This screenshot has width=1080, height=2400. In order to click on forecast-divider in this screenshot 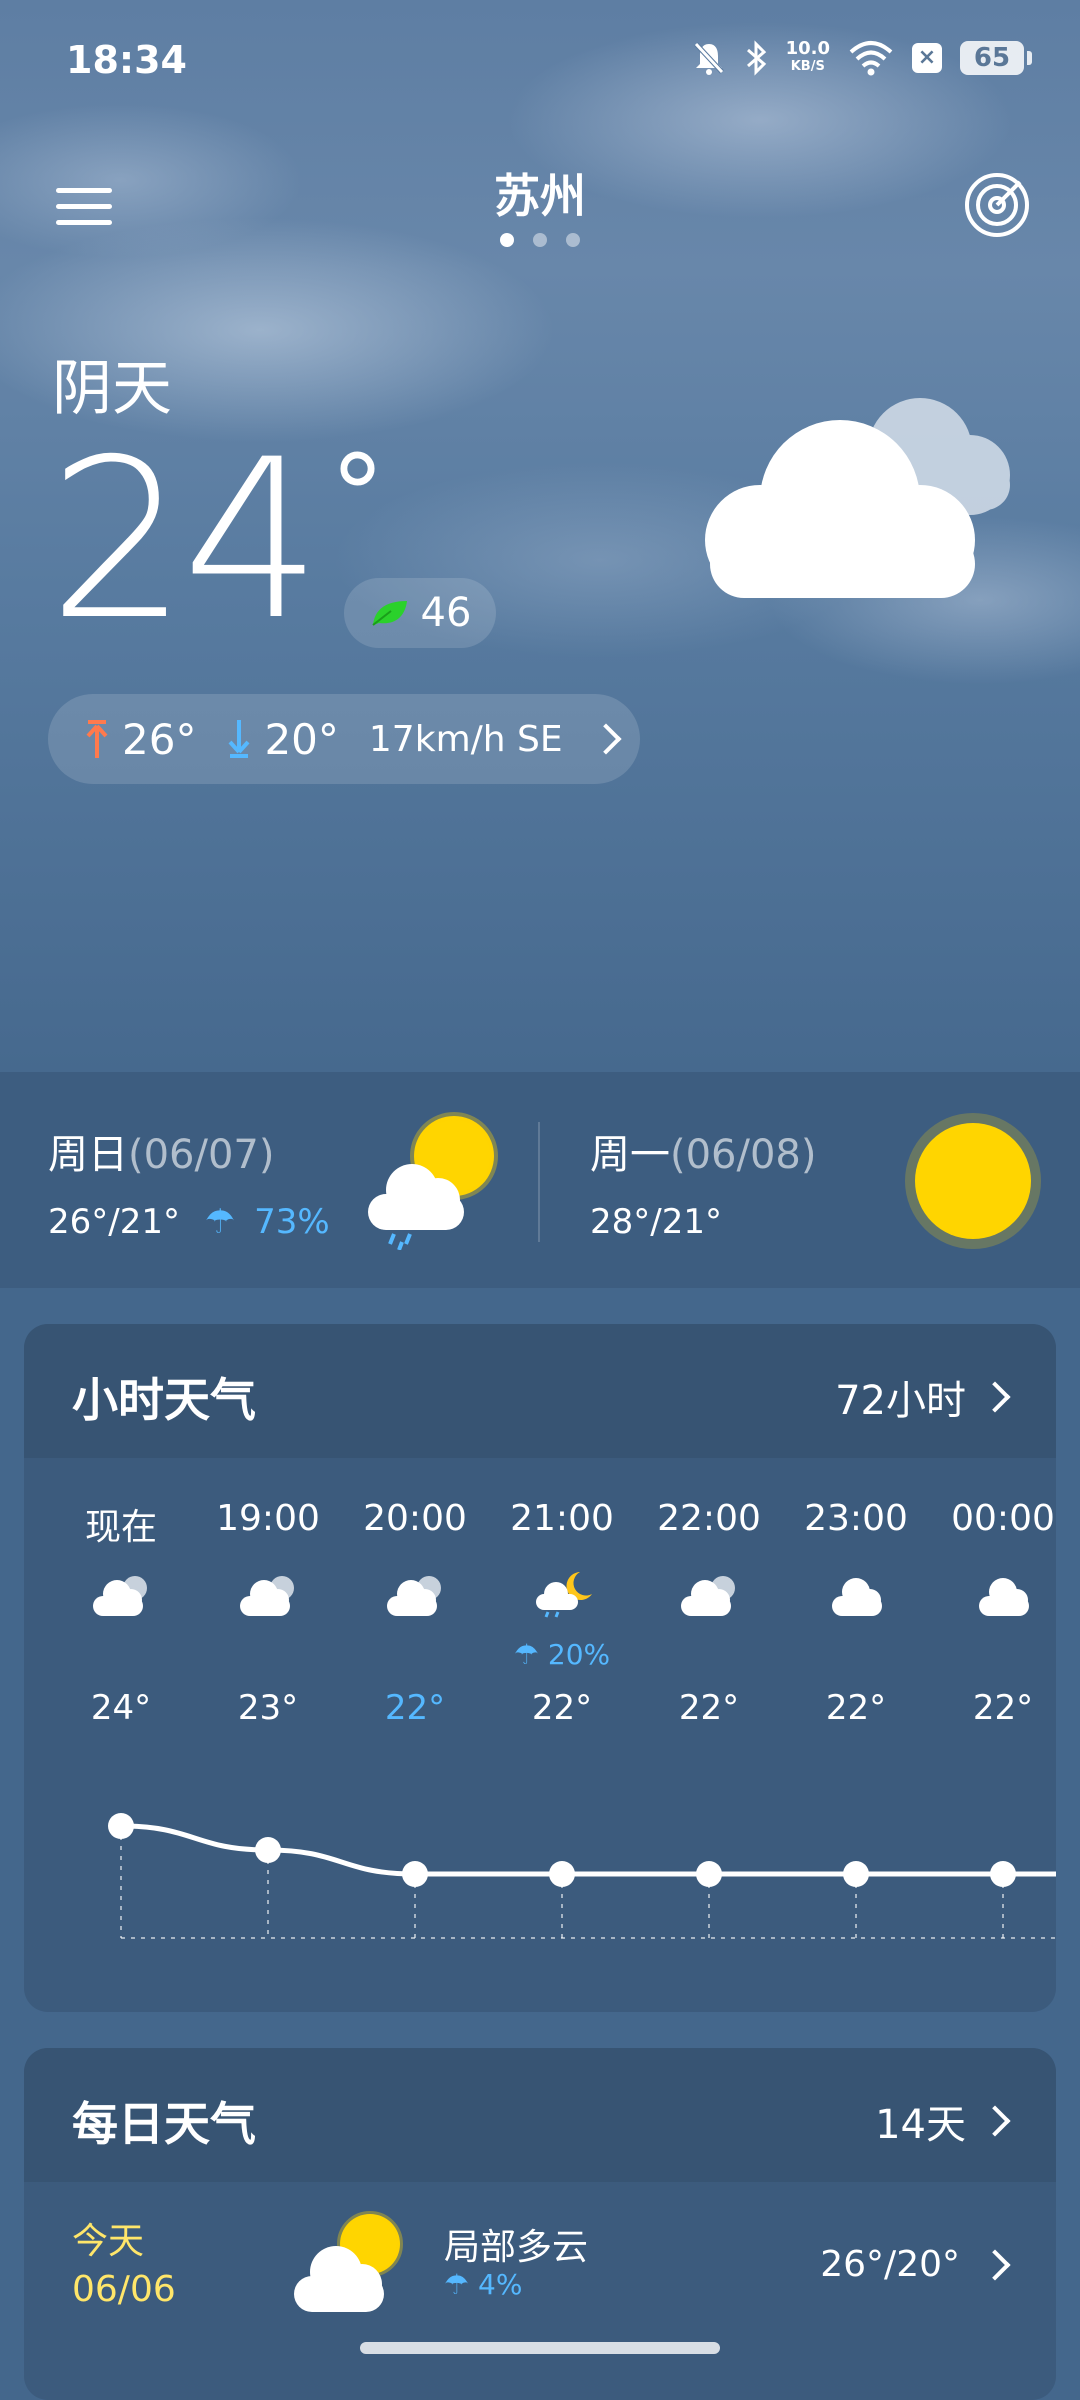, I will do `click(539, 1182)`.